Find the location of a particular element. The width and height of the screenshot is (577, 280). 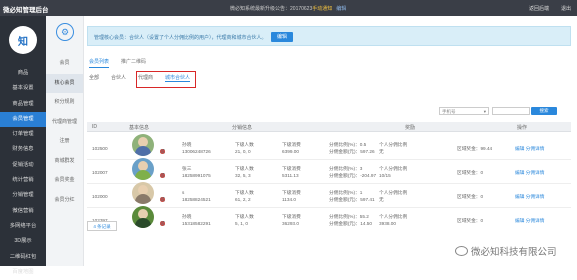

row-extra: 区域奖金：99.44 is located at coordinates (475, 148).